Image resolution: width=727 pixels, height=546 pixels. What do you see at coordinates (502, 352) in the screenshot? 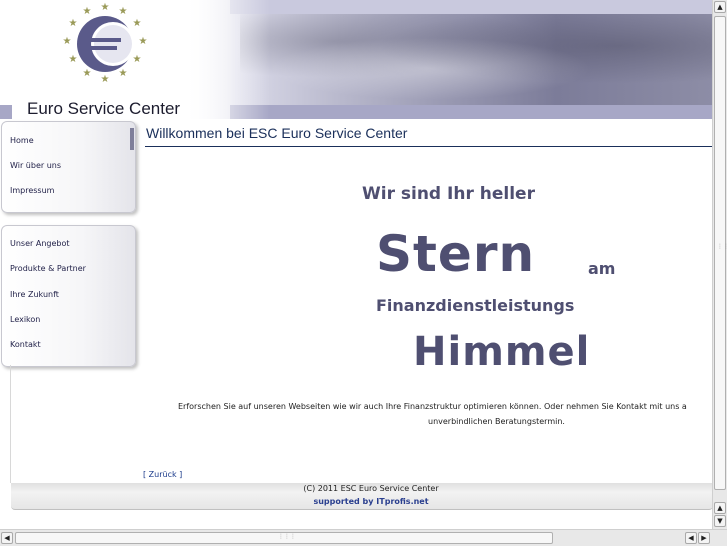
I see `slogan-word-himmel: Himmel` at bounding box center [502, 352].